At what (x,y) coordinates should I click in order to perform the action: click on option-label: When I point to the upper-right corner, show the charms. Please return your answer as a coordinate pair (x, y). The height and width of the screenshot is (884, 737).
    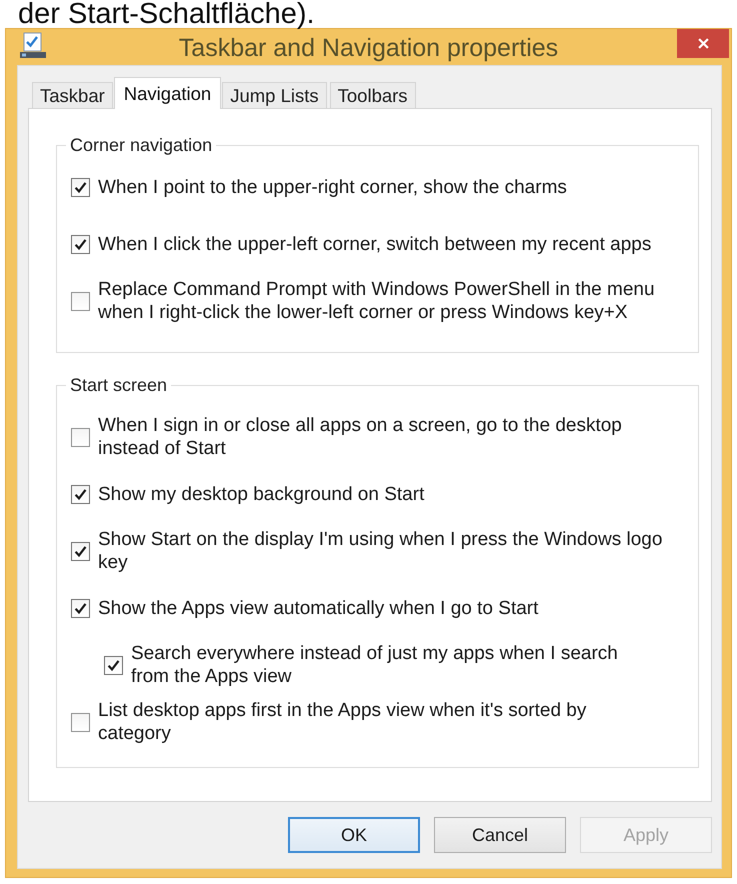
    Looking at the image, I should click on (332, 187).